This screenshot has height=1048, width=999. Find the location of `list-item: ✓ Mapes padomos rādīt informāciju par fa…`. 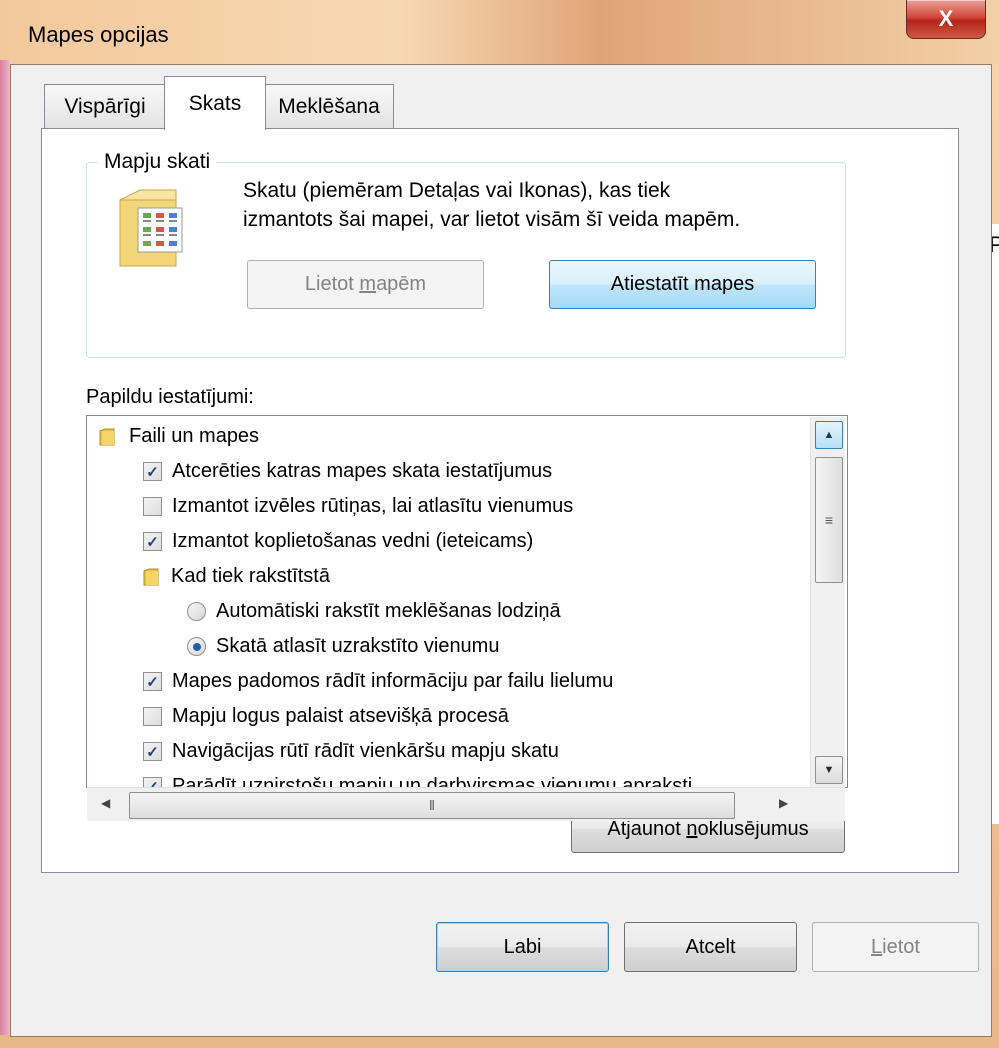

list-item: ✓ Mapes padomos rādīt informāciju par fa… is located at coordinates (378, 681).